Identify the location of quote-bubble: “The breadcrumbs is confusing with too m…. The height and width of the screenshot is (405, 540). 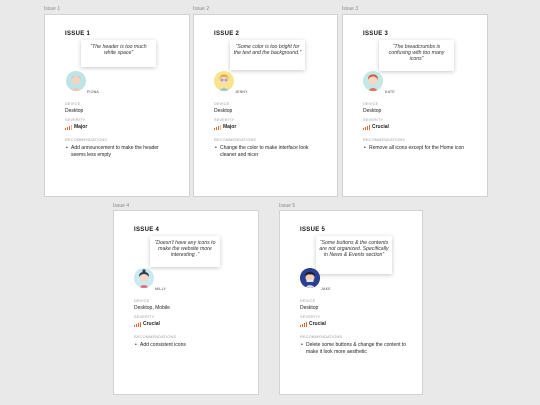
(416, 55).